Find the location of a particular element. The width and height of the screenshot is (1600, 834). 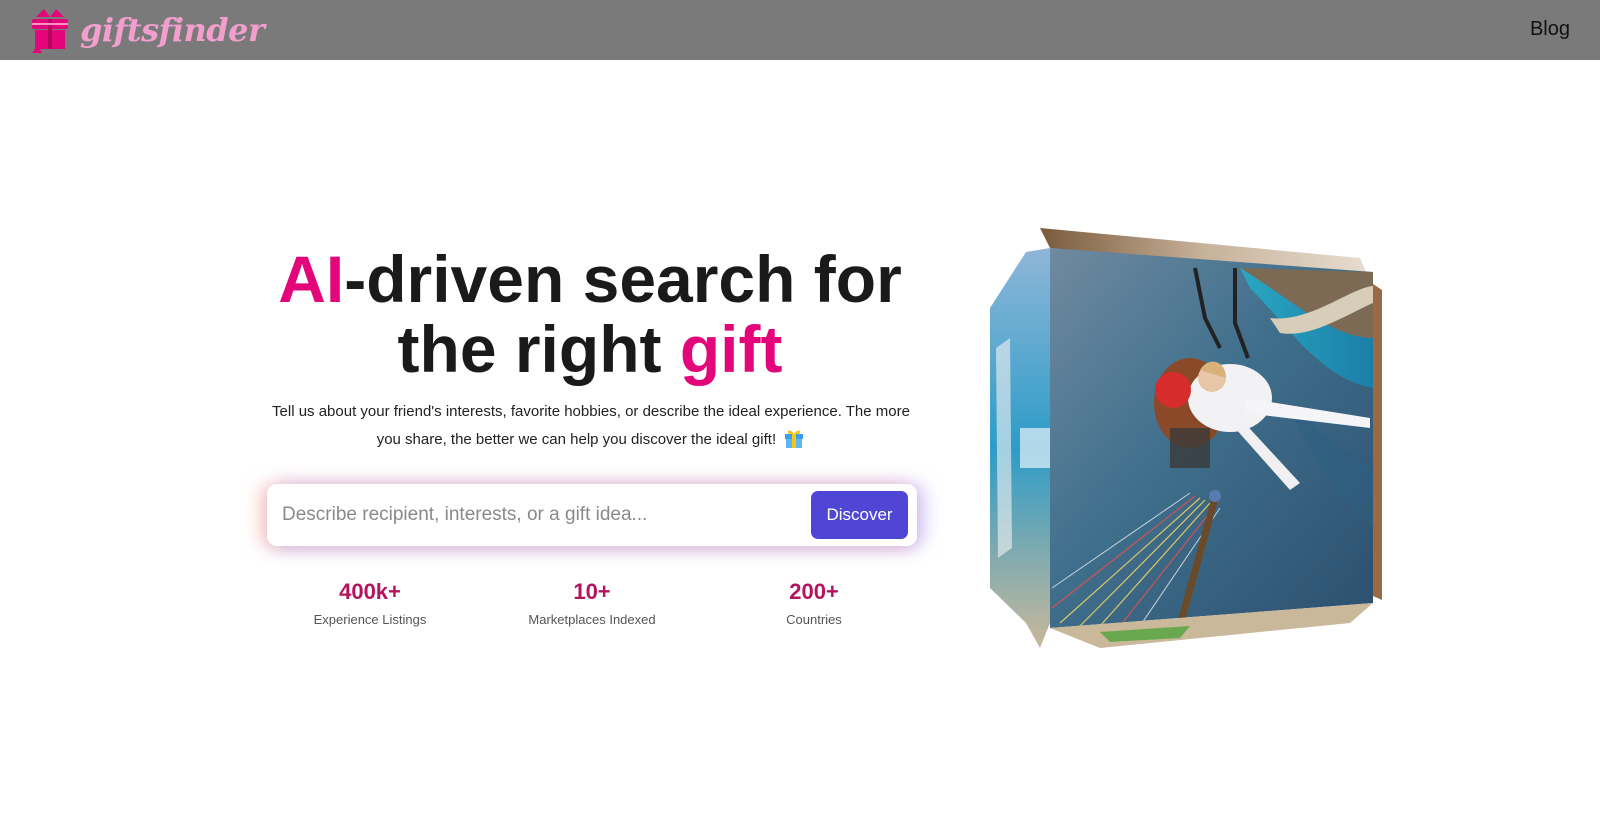

logo-text: giftsfinder is located at coordinates (172, 30).